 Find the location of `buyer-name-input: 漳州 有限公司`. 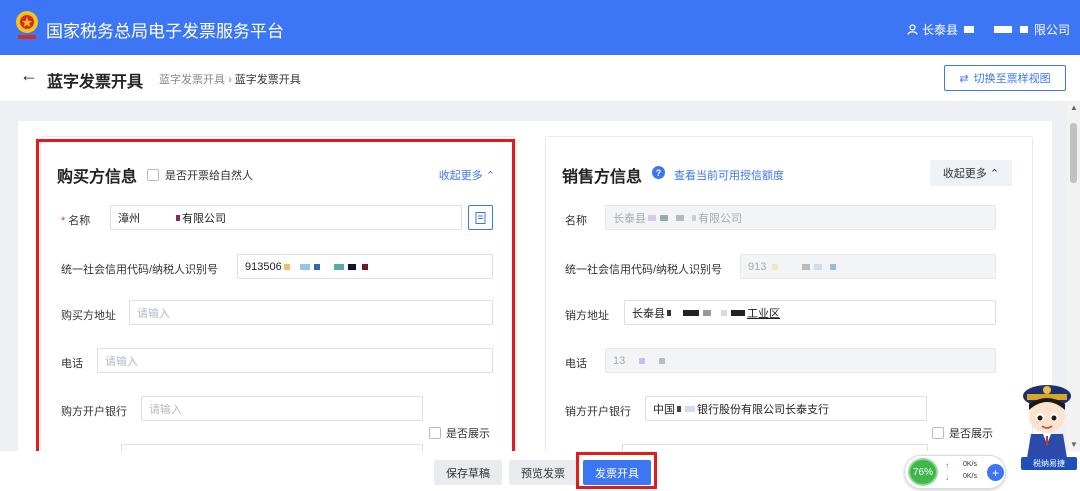

buyer-name-input: 漳州 有限公司 is located at coordinates (286, 217).